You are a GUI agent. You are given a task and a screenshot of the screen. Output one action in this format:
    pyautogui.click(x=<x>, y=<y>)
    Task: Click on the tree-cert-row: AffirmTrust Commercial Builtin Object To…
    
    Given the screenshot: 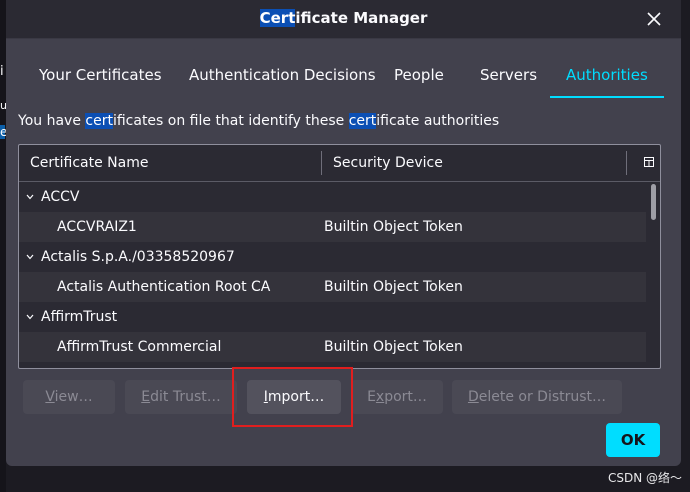 What is the action you would take?
    pyautogui.click(x=332, y=347)
    